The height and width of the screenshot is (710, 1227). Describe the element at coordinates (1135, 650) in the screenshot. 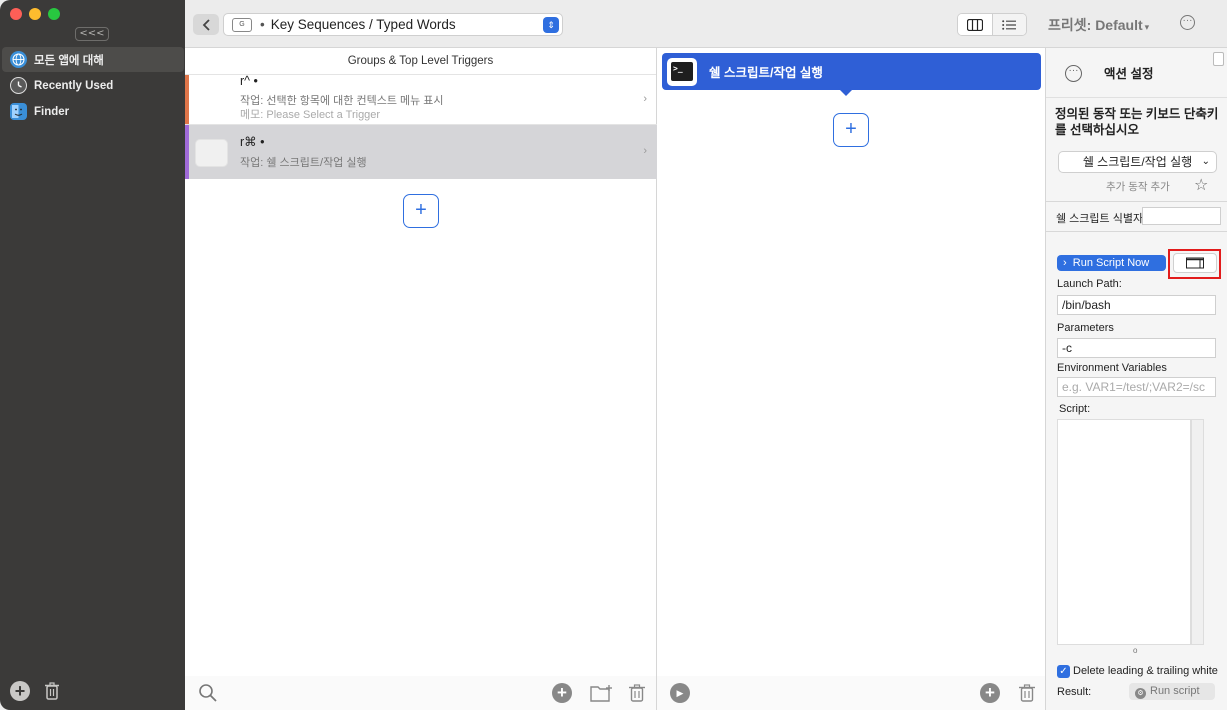

I see `resize-handle: o` at that location.